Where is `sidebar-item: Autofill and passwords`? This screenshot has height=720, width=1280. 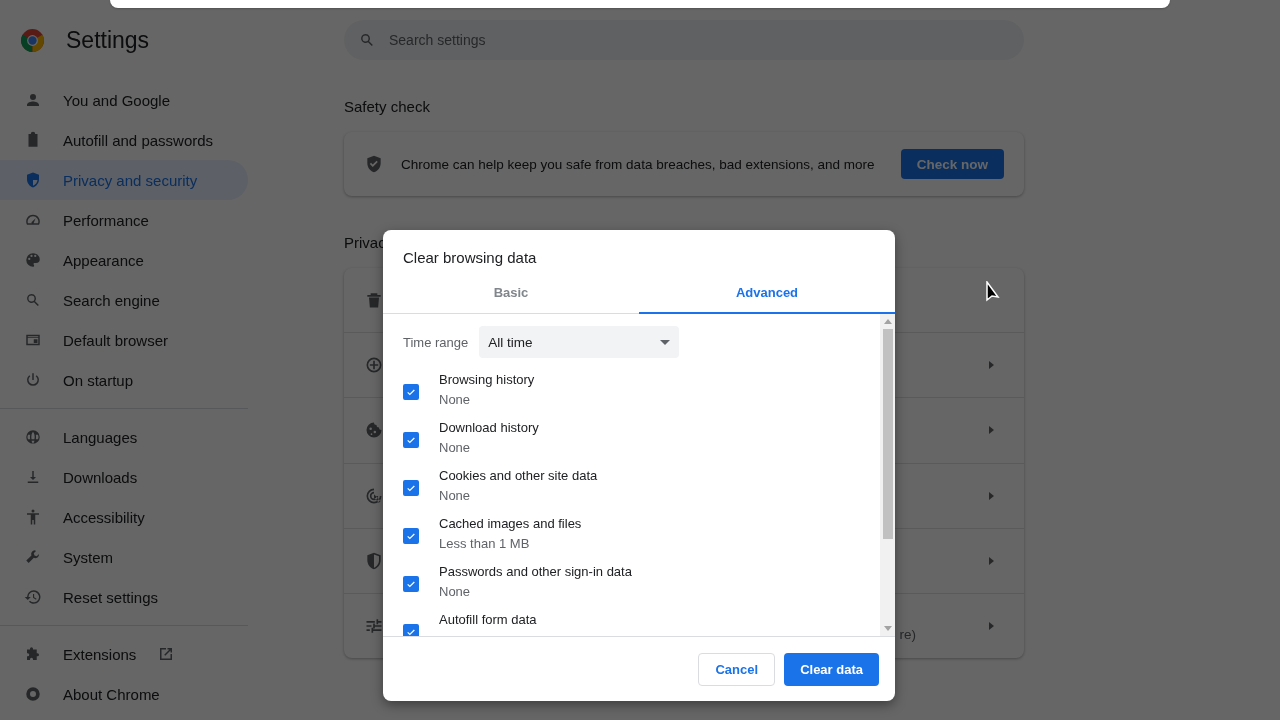 sidebar-item: Autofill and passwords is located at coordinates (124, 140).